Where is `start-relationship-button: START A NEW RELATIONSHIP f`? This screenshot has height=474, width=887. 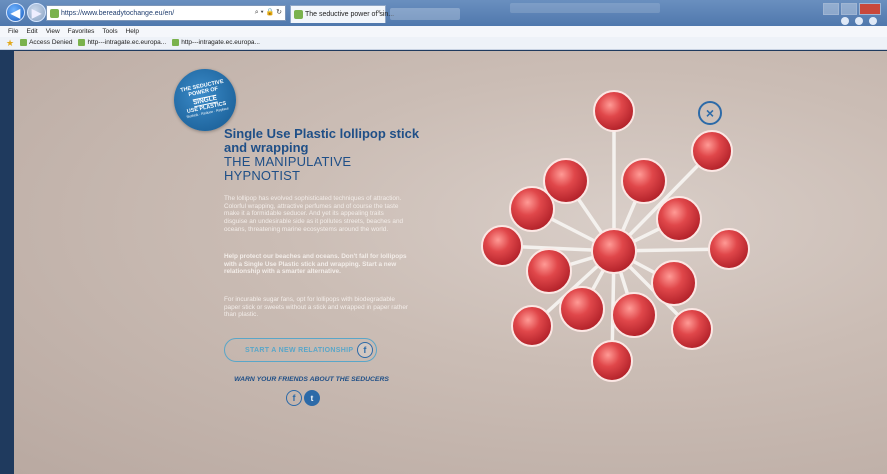 start-relationship-button: START A NEW RELATIONSHIP f is located at coordinates (300, 350).